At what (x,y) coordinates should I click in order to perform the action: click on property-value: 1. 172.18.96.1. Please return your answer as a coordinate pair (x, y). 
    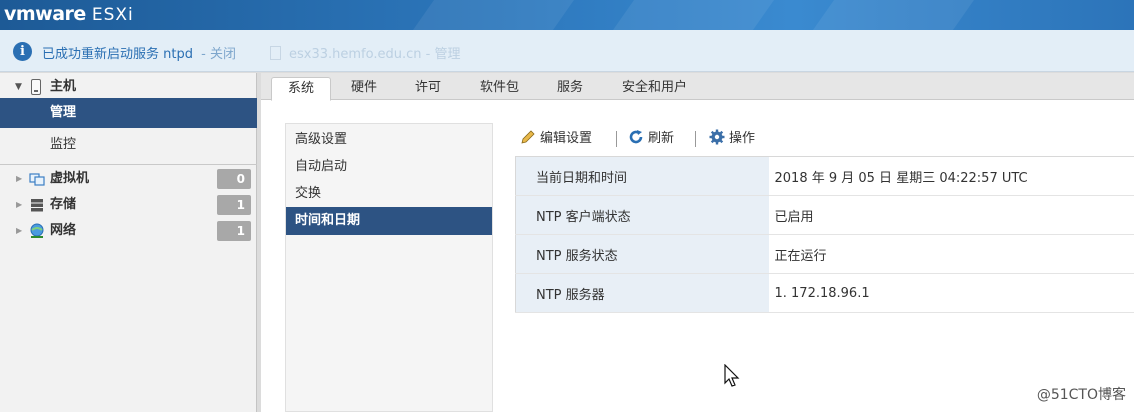
    Looking at the image, I should click on (951, 293).